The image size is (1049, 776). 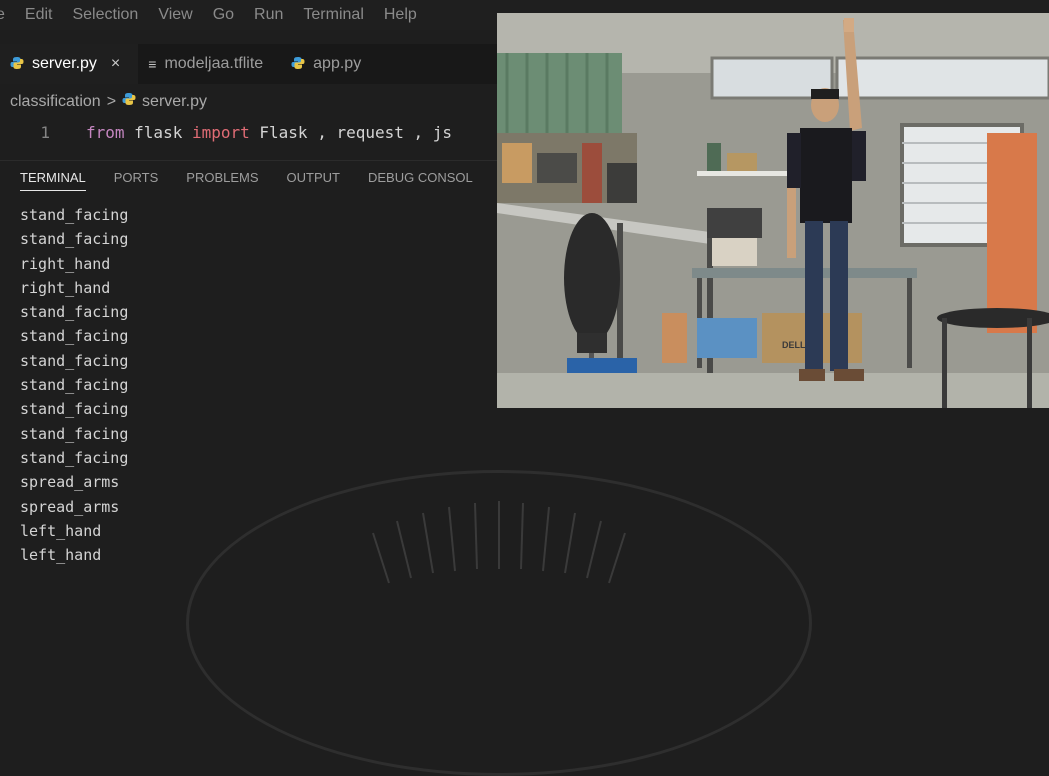 I want to click on line-number: 1, so click(x=45, y=132).